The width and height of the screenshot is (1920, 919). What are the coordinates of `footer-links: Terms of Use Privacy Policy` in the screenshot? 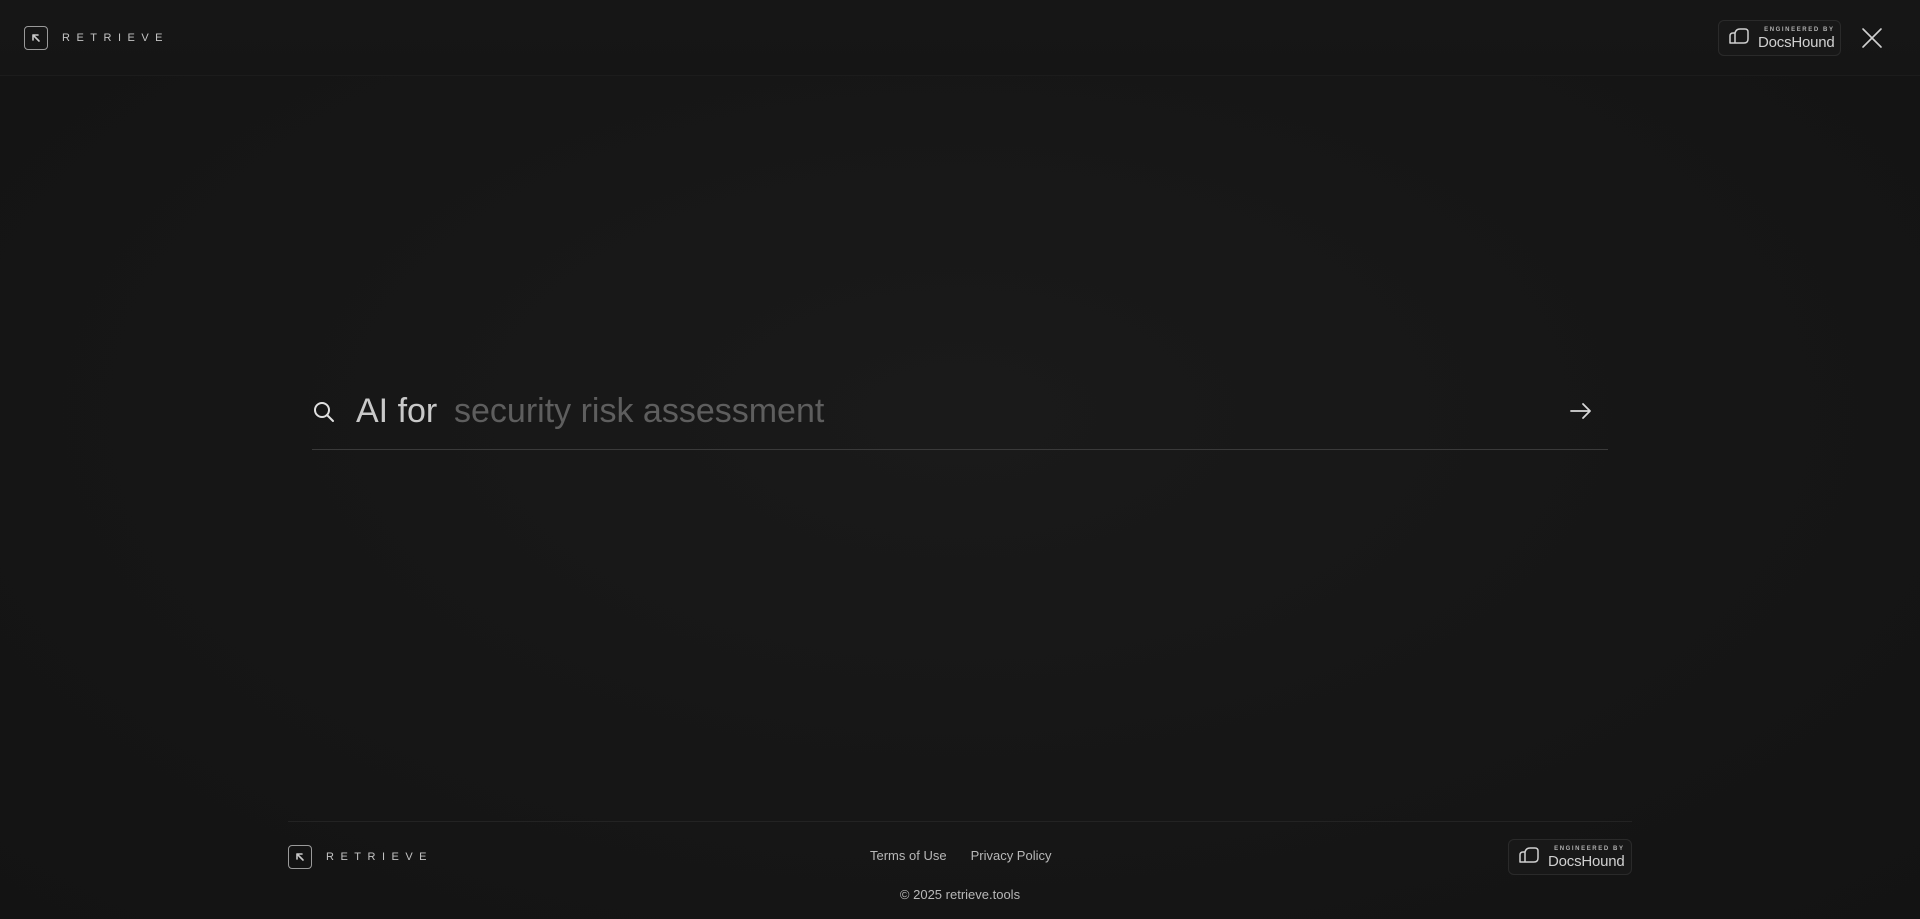 It's located at (961, 855).